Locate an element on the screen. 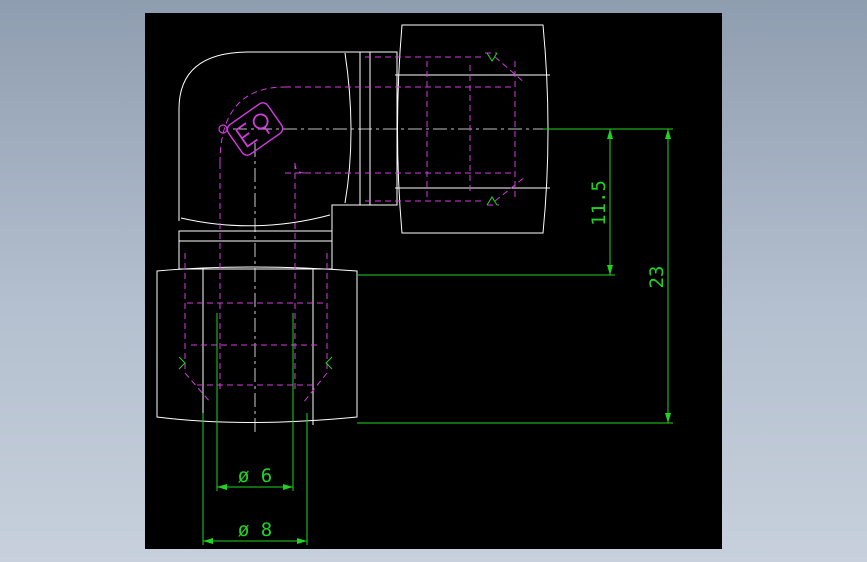 The width and height of the screenshot is (867, 562). elbow-lower-curve is located at coordinates (255, 220).